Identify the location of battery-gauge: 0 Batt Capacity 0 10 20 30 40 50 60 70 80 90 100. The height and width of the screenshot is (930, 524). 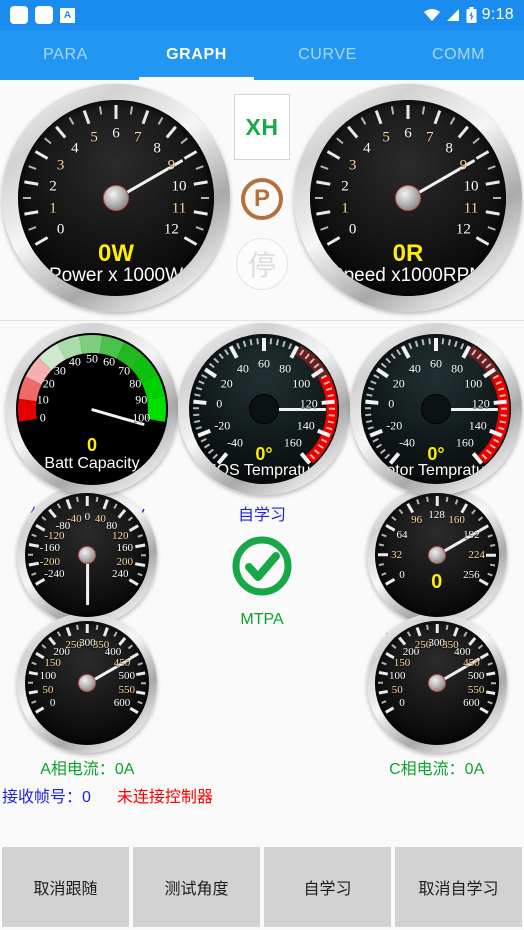
(92, 409).